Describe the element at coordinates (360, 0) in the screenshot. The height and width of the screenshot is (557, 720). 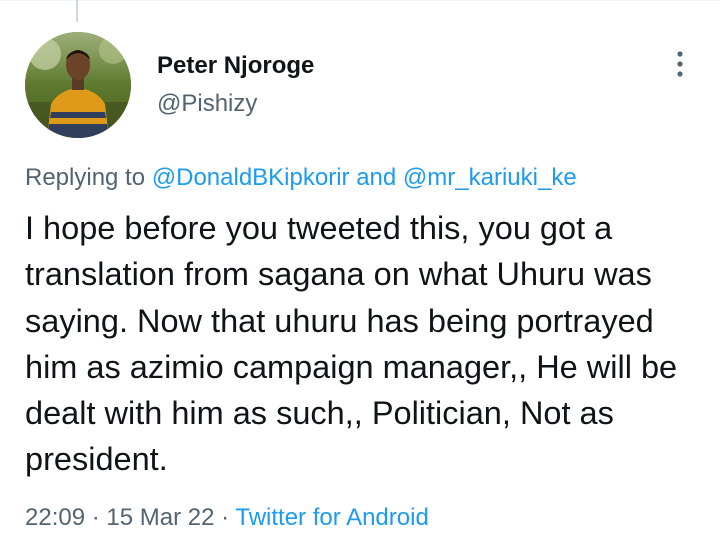
I see `top-divider` at that location.